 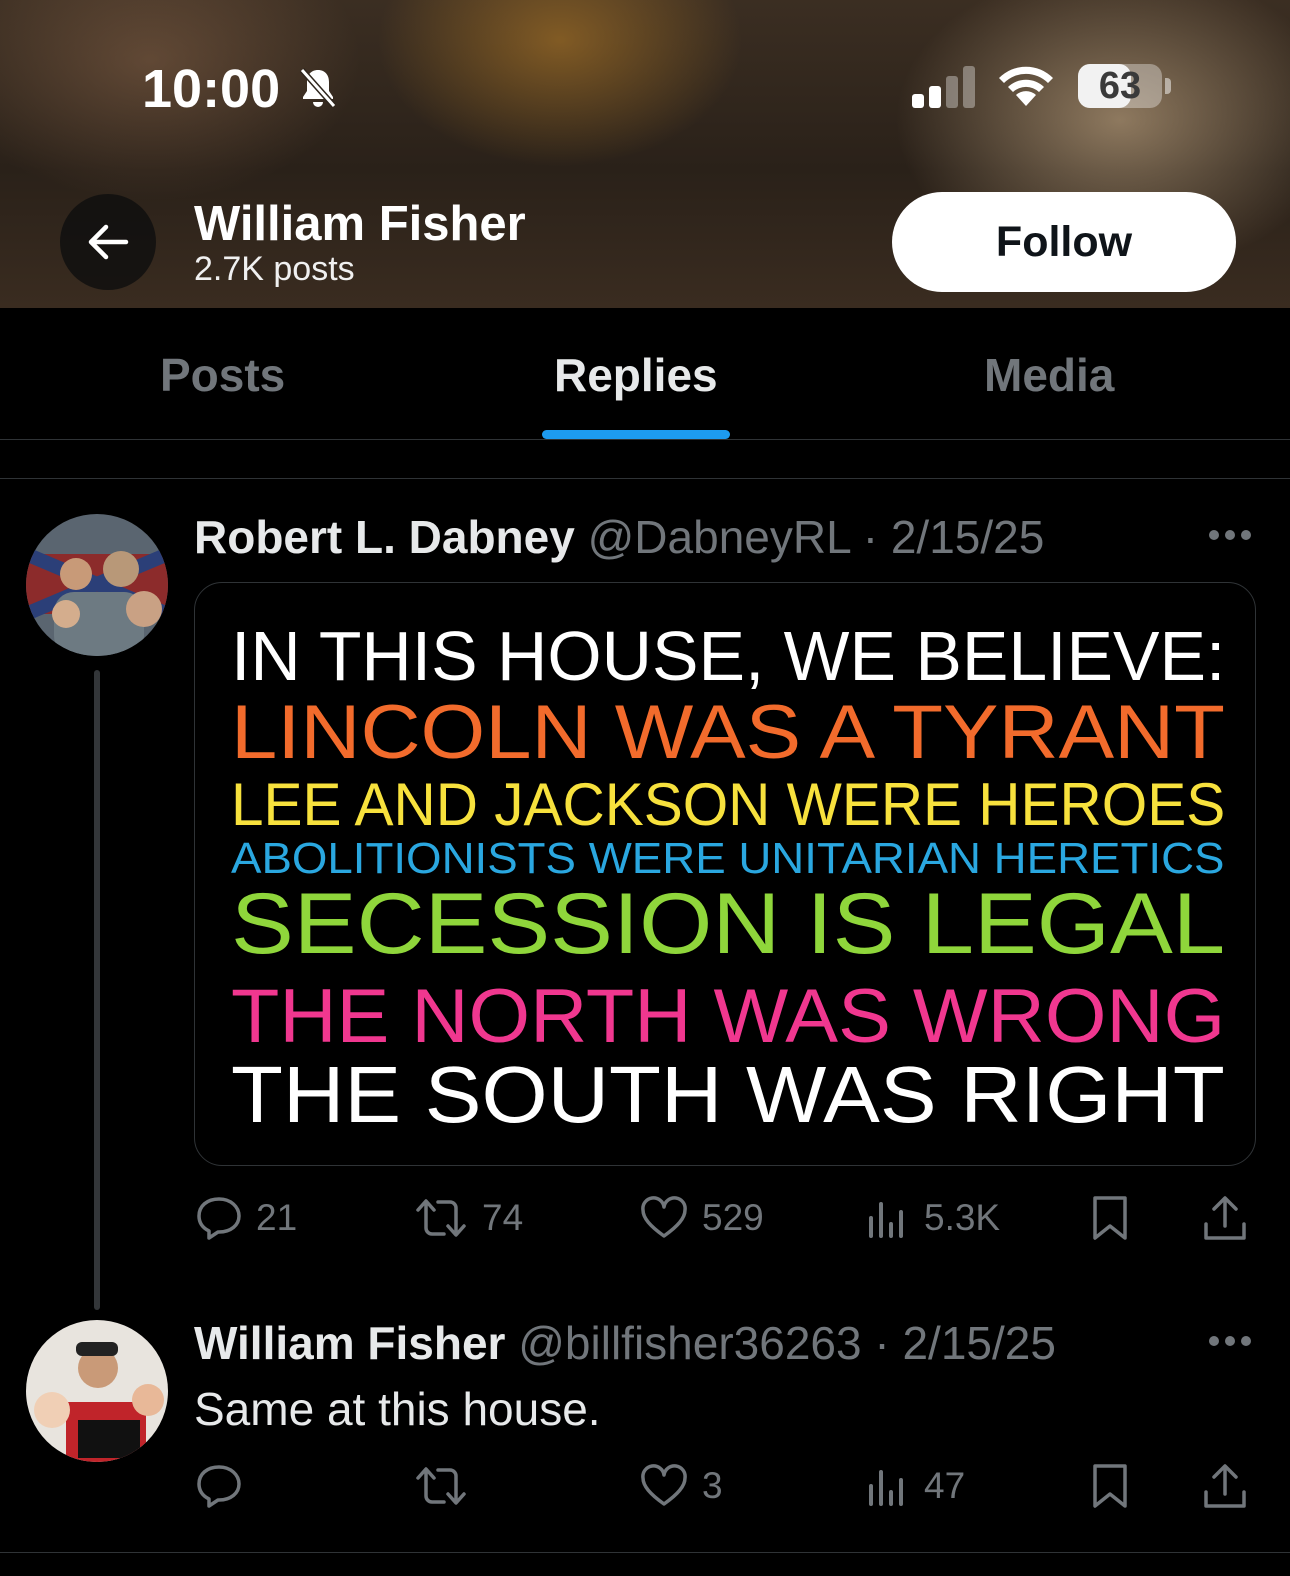 I want to click on views-count: 47, so click(x=945, y=1485).